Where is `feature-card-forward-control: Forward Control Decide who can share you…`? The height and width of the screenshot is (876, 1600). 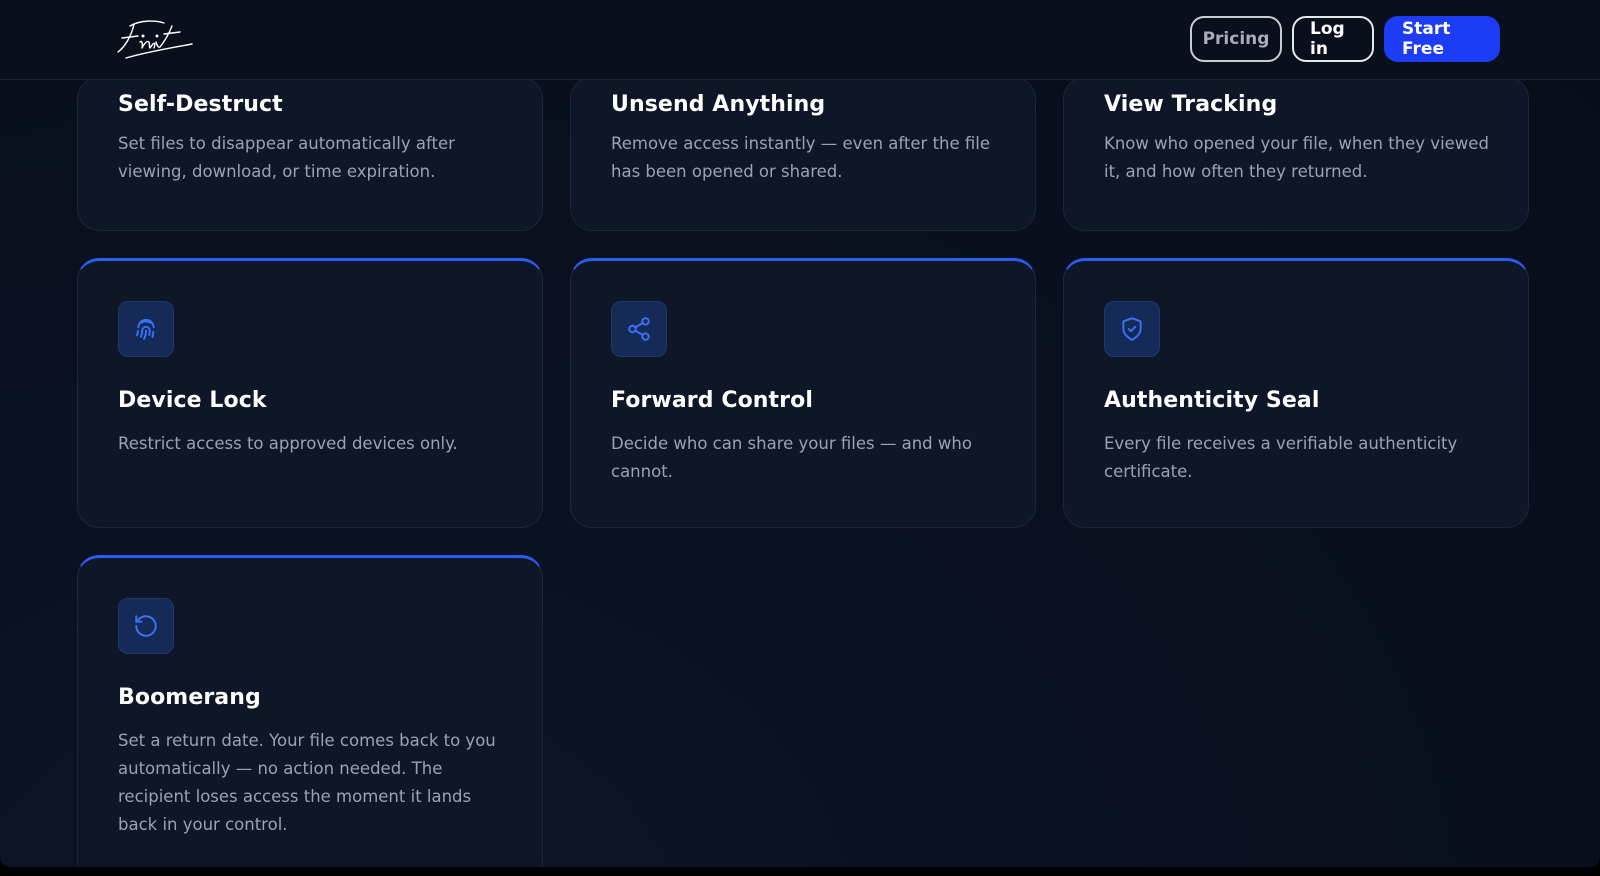
feature-card-forward-control: Forward Control Decide who can share you… is located at coordinates (803, 393).